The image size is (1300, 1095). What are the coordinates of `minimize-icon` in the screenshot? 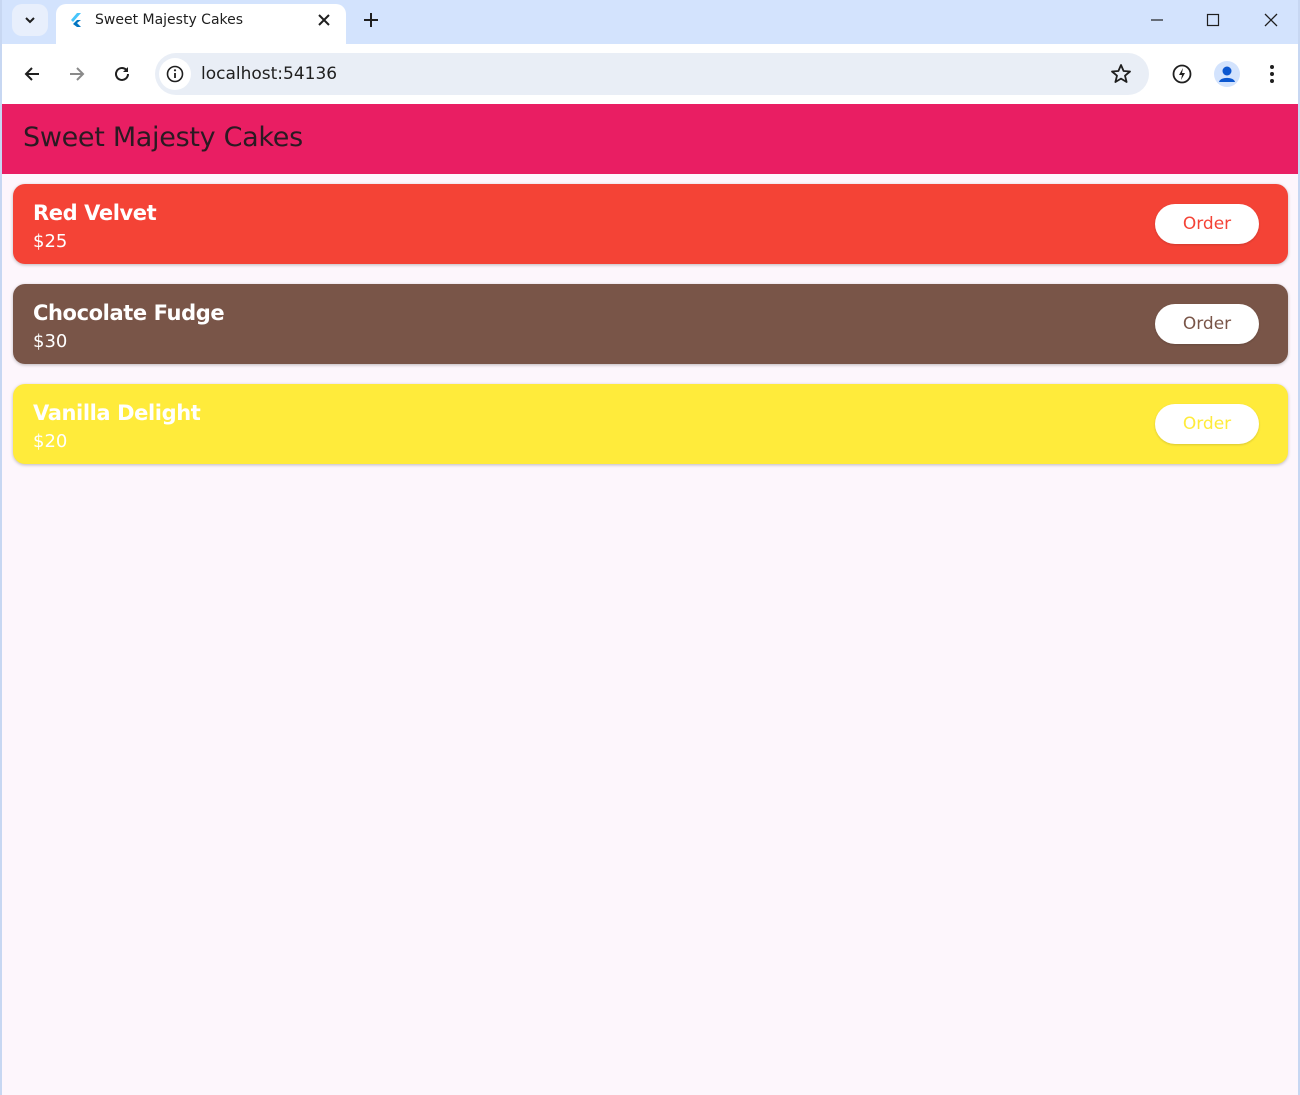 It's located at (1157, 20).